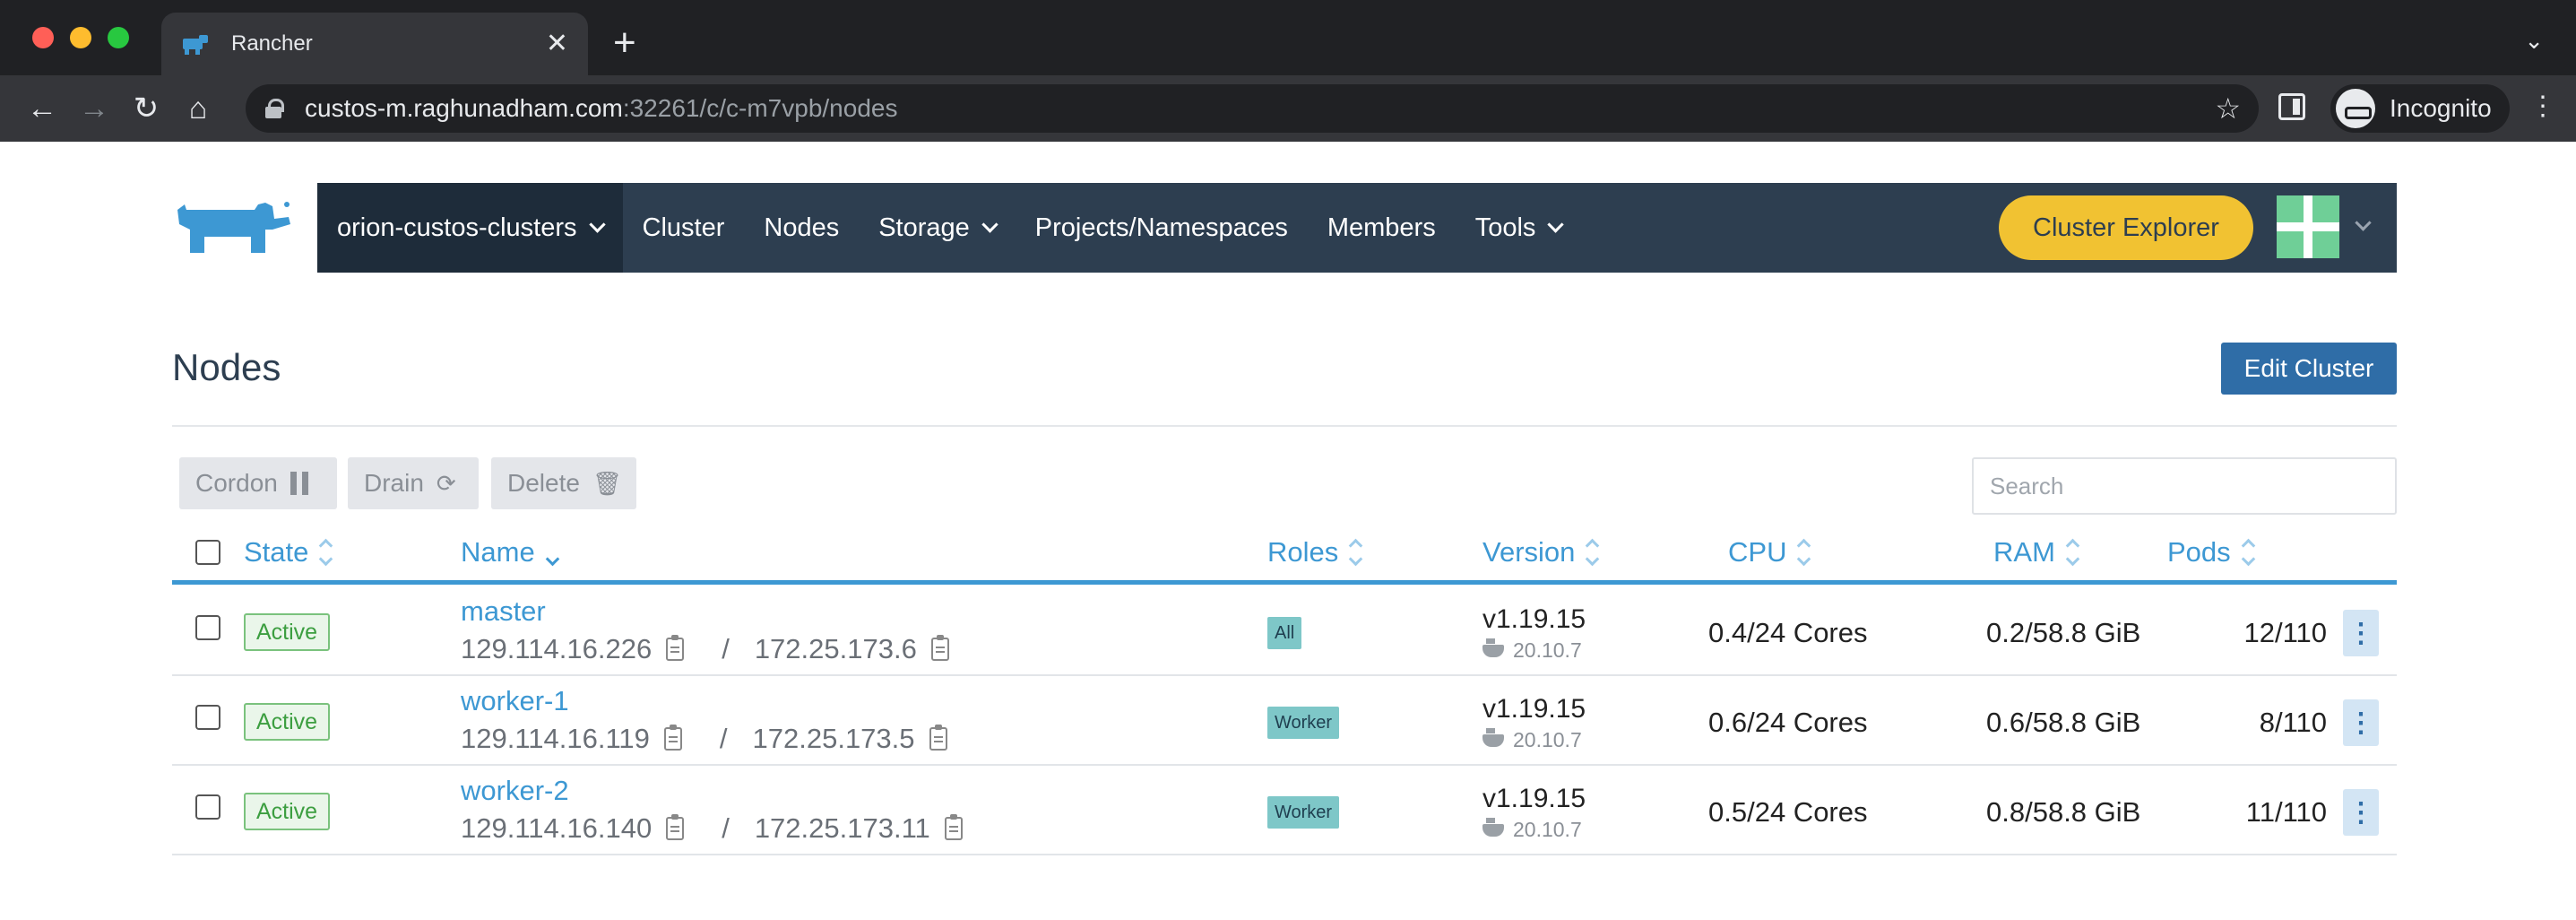 The width and height of the screenshot is (2576, 920). Describe the element at coordinates (624, 43) in the screenshot. I see `new-tab-icon: +` at that location.